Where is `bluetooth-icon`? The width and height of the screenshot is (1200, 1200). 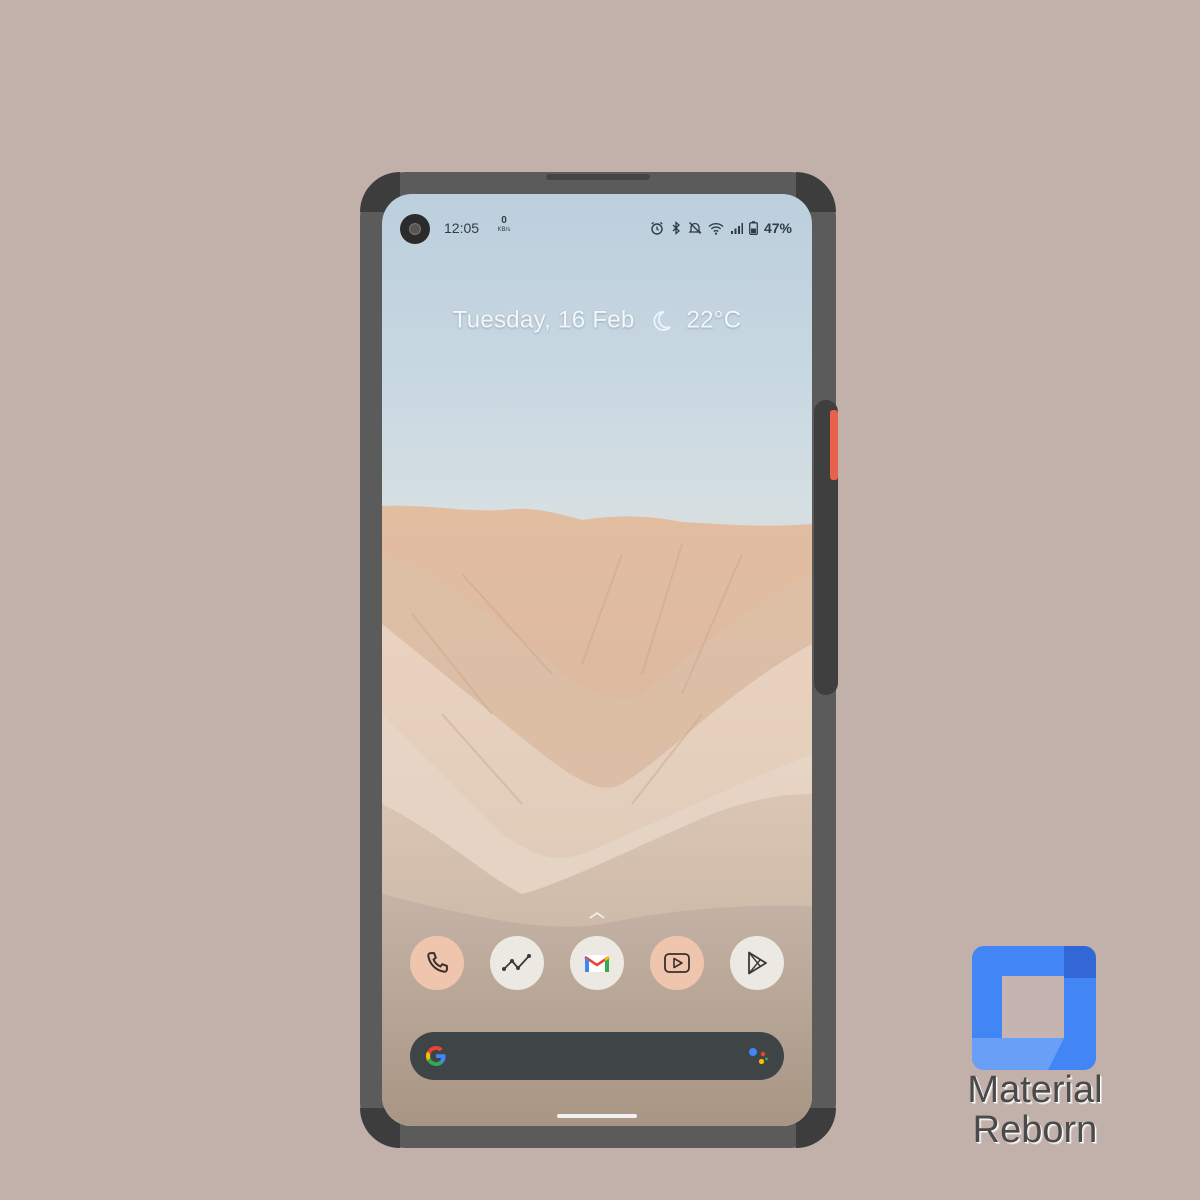 bluetooth-icon is located at coordinates (676, 228).